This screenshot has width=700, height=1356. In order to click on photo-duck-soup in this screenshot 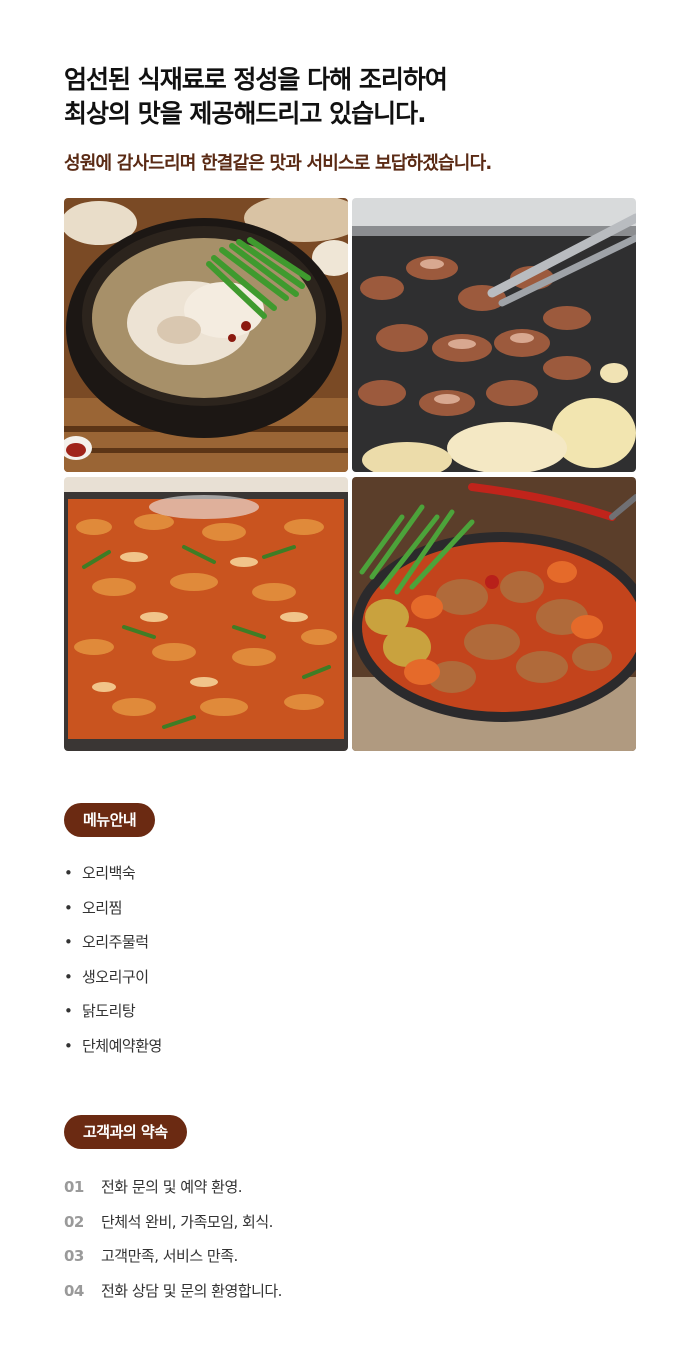, I will do `click(206, 335)`.